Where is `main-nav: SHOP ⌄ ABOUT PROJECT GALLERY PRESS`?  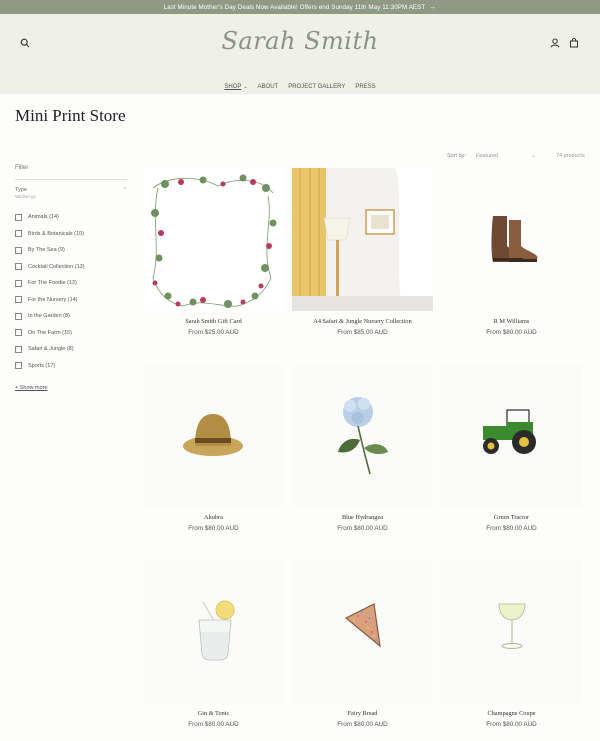
main-nav: SHOP ⌄ ABOUT PROJECT GALLERY PRESS is located at coordinates (300, 87).